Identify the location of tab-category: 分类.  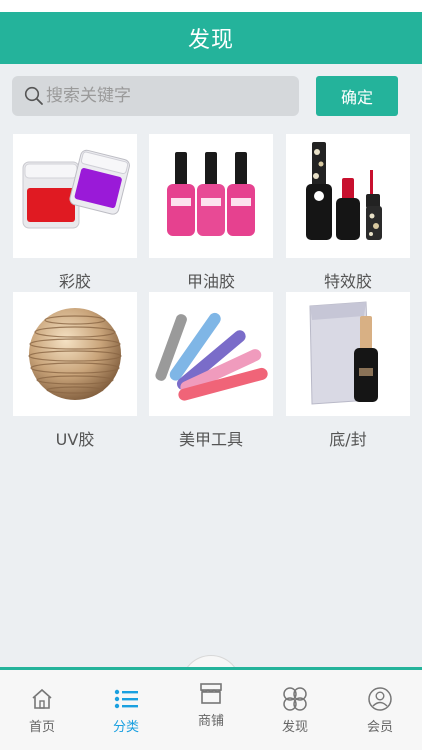
(126, 709).